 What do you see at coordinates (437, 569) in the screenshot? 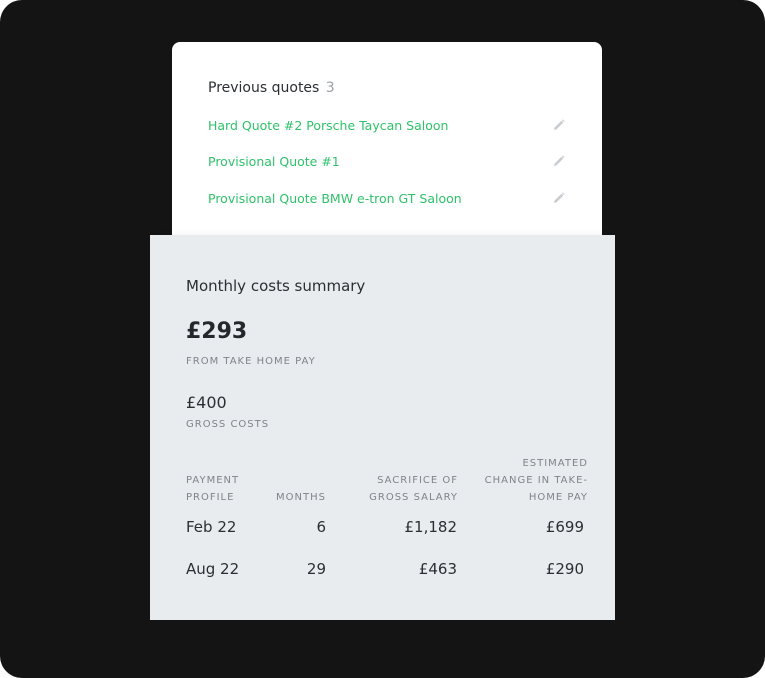
I see `table-cell-sacrifice: £463` at bounding box center [437, 569].